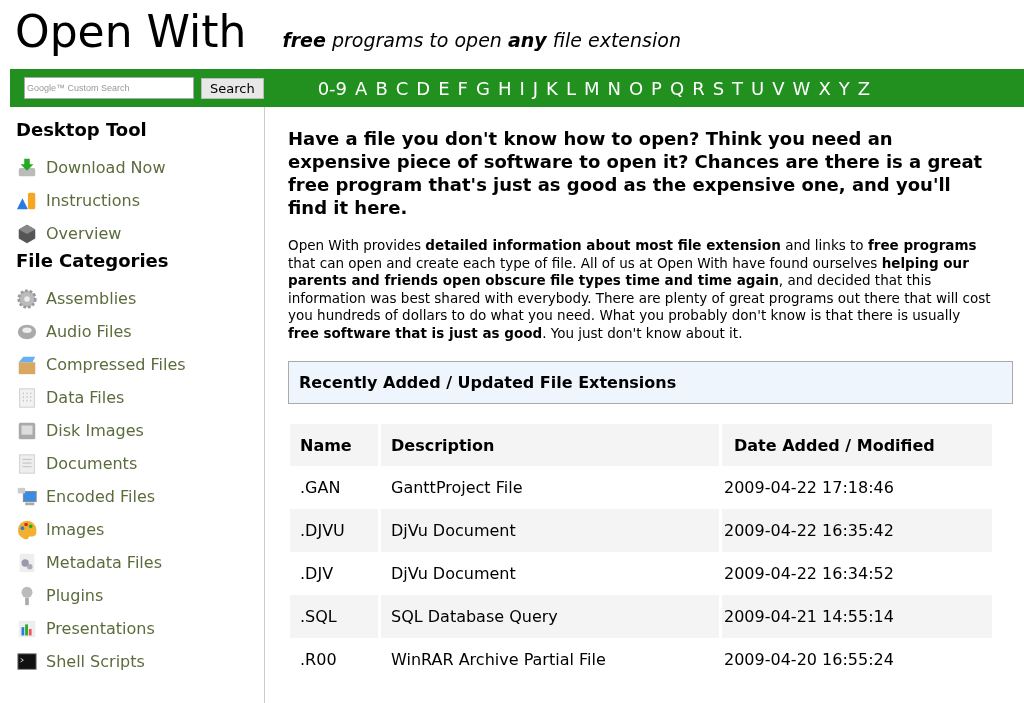 The height and width of the screenshot is (703, 1024). I want to click on letter-link: 0-9, so click(332, 88).